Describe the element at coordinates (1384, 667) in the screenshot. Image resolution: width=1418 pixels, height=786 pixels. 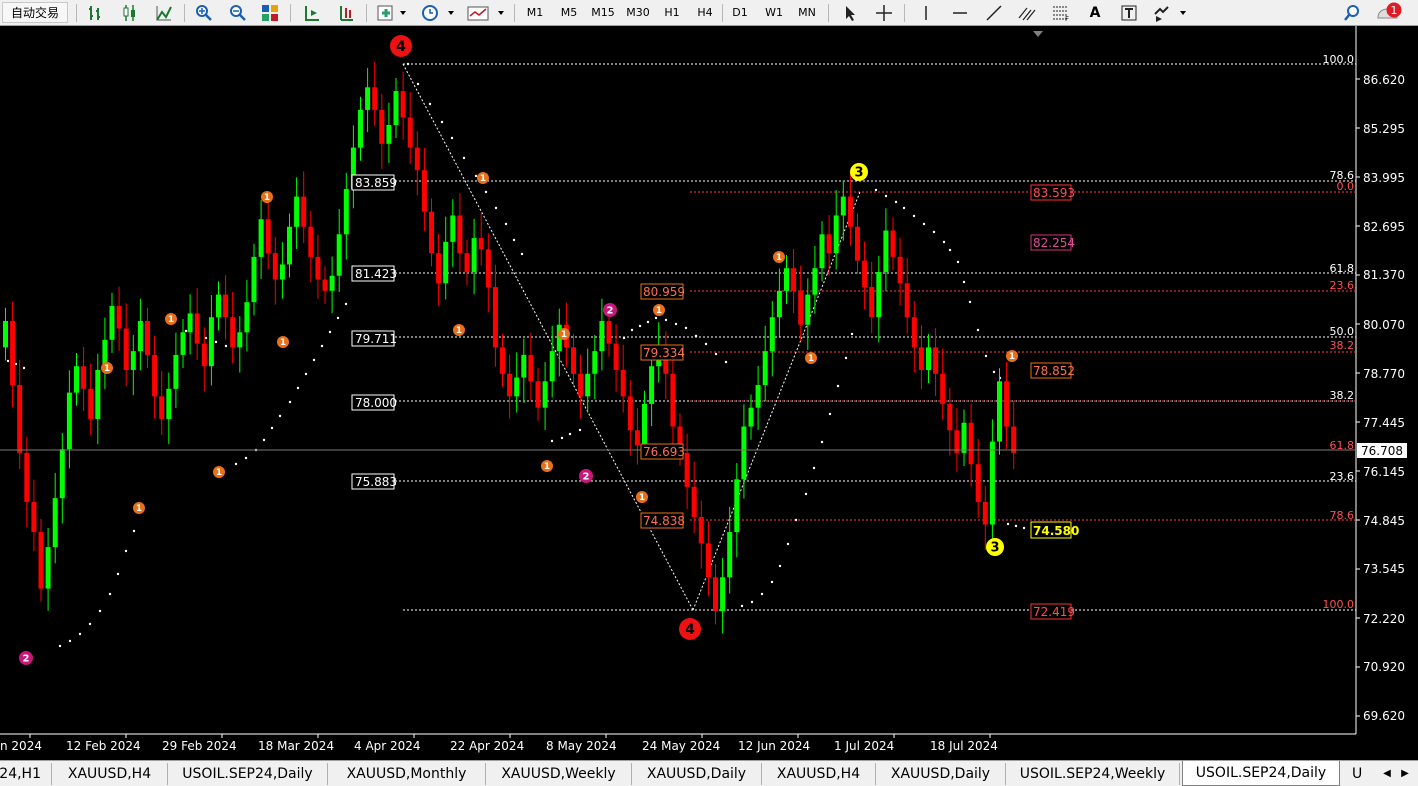
I see `price-tick: 70.920` at that location.